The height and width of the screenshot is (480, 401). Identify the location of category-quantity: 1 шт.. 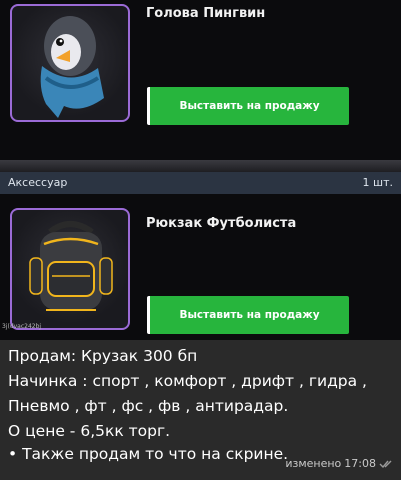
(377, 182).